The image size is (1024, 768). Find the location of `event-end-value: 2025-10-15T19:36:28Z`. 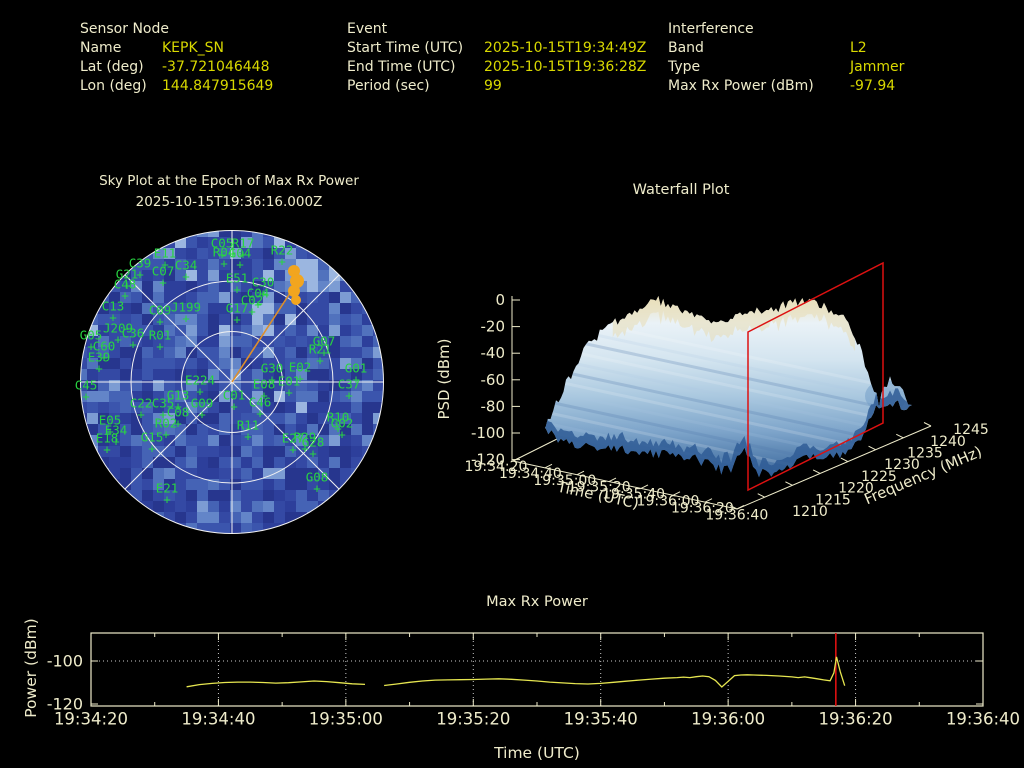

event-end-value: 2025-10-15T19:36:28Z is located at coordinates (565, 67).